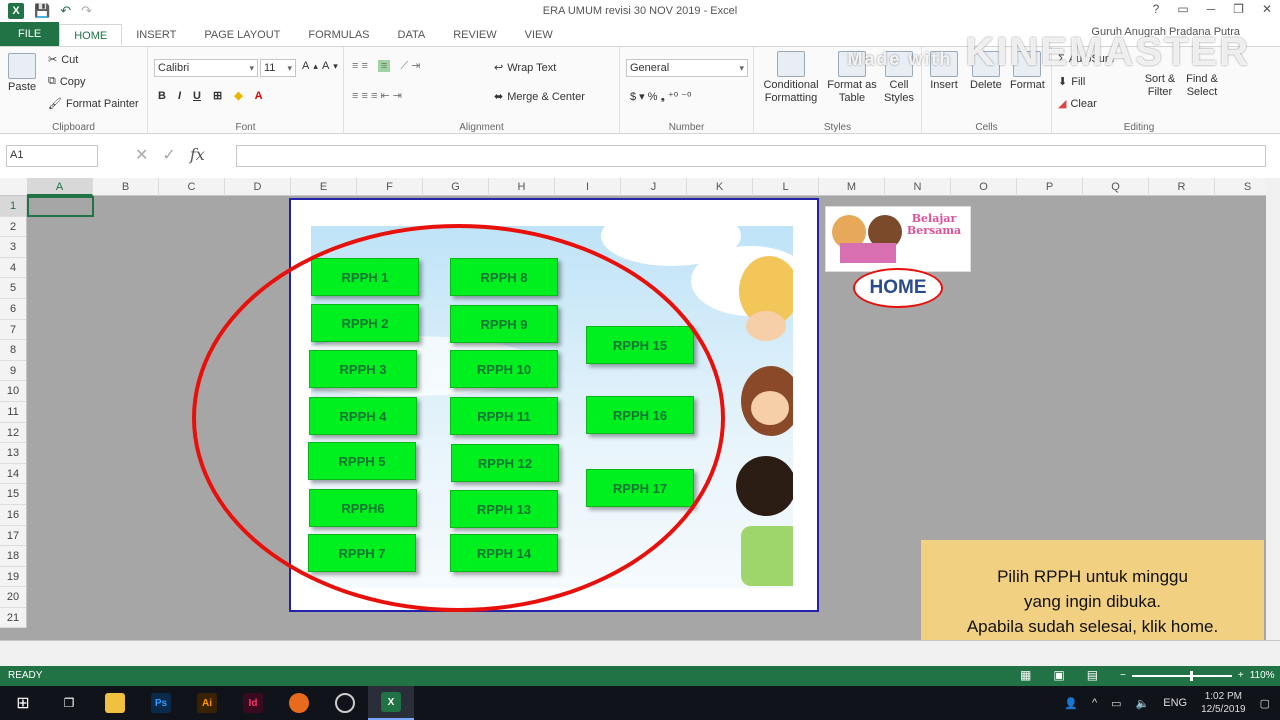 This screenshot has height=720, width=1280. Describe the element at coordinates (687, 68) in the screenshot. I see `number-format-select: General` at that location.